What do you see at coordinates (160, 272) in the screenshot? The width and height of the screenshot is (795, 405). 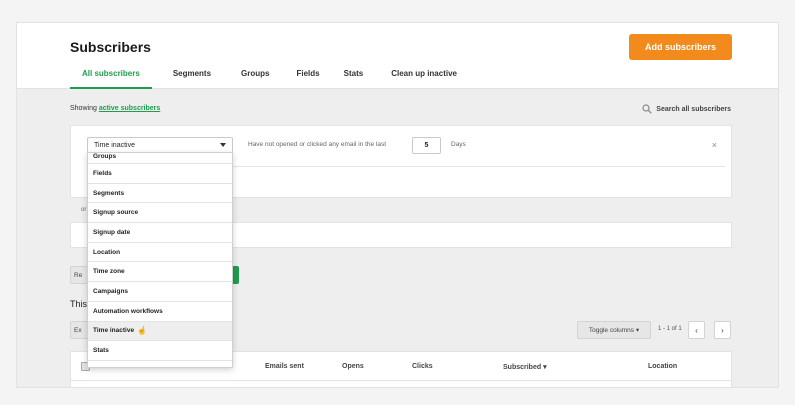 I see `dropdown-option-time-zone: Time zone` at bounding box center [160, 272].